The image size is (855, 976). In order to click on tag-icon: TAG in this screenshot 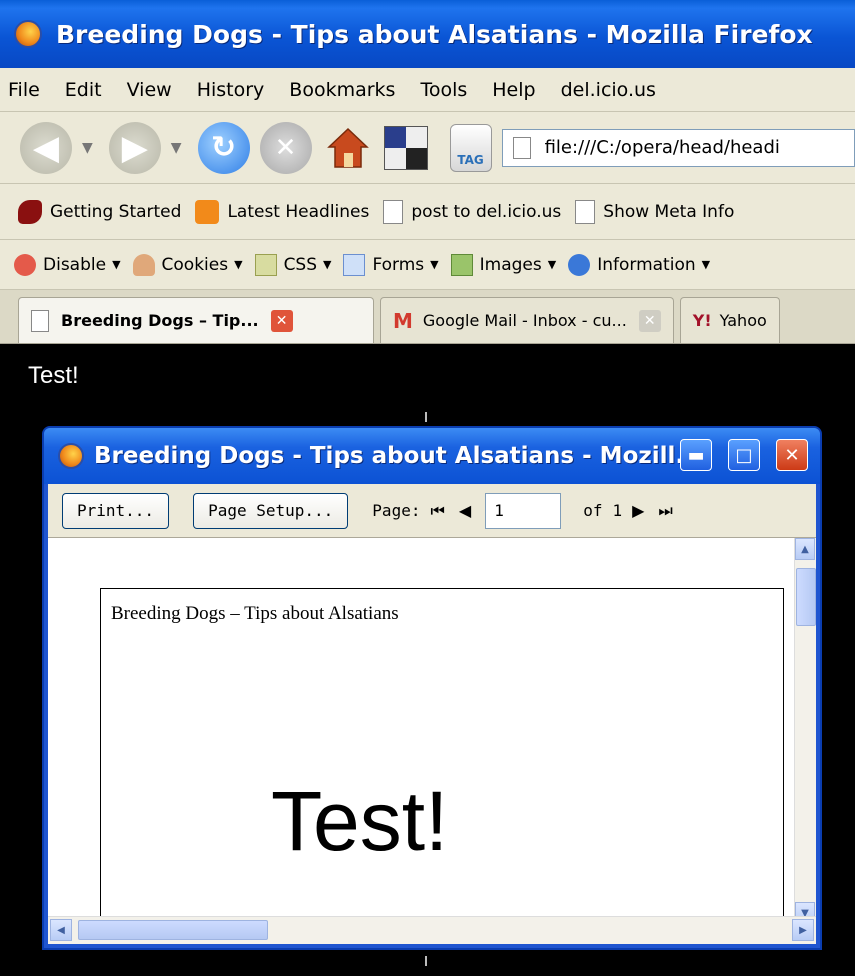, I will do `click(470, 147)`.